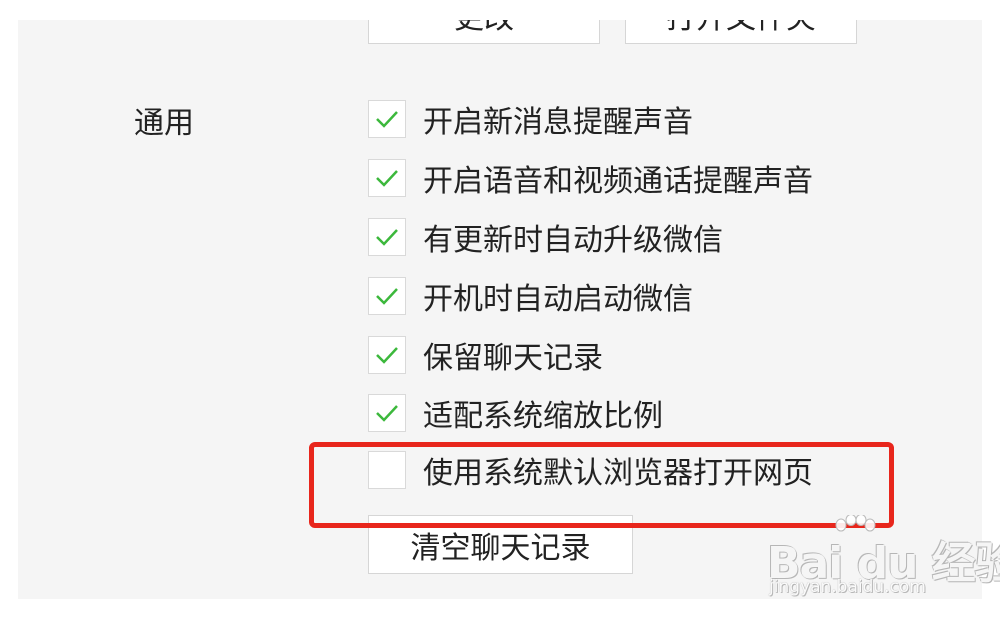 This screenshot has height=619, width=1000. I want to click on option-launch-at-startup: 开机时自动启动微信, so click(530, 296).